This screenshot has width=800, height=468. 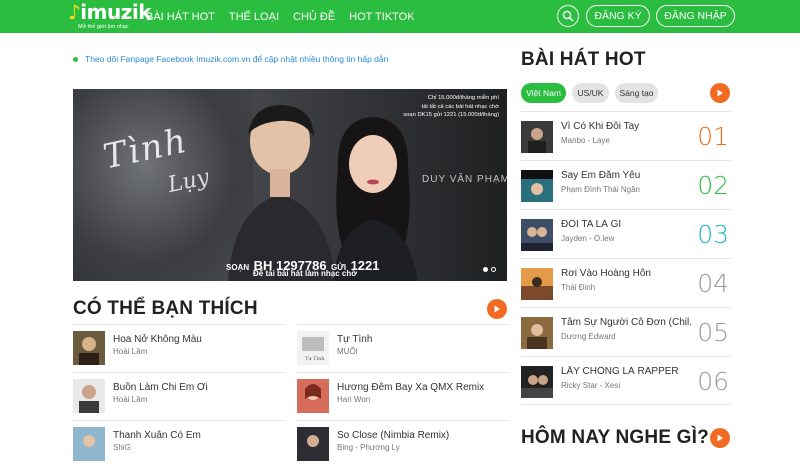 What do you see at coordinates (493, 269) in the screenshot?
I see `carousel-dot` at bounding box center [493, 269].